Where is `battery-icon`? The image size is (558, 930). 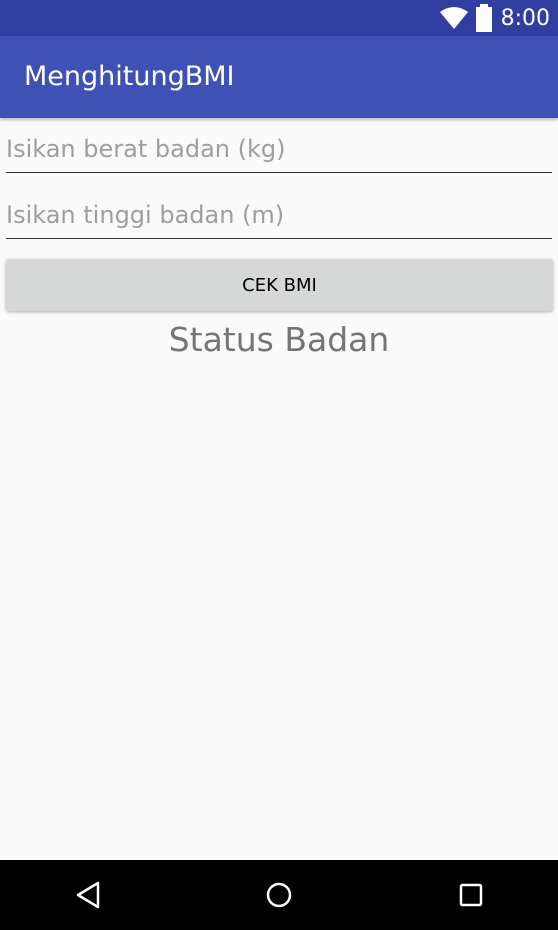 battery-icon is located at coordinates (483, 18).